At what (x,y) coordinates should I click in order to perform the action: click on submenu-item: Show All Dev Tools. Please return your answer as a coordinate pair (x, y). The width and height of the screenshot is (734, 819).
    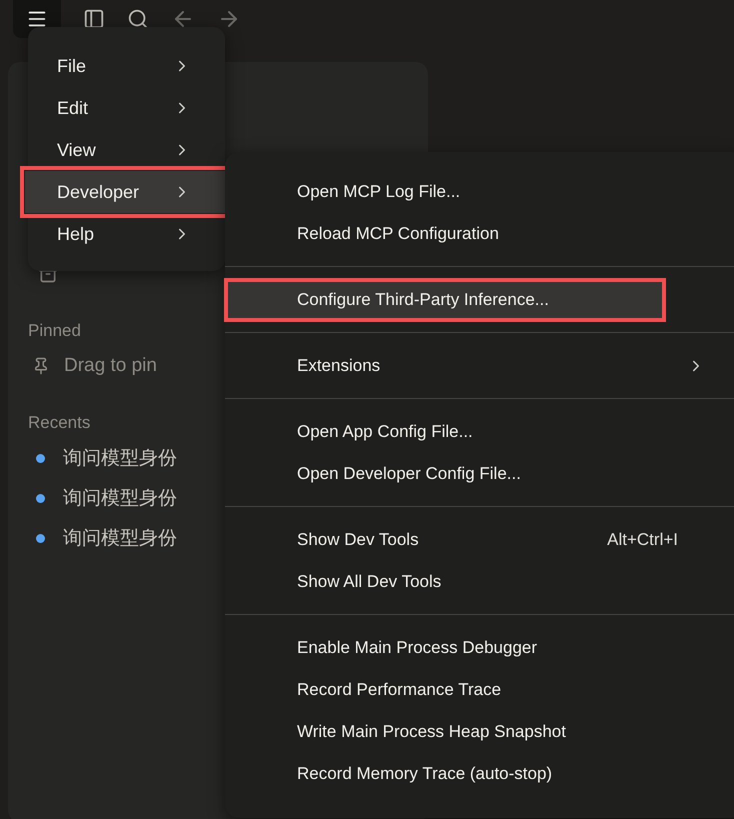
    Looking at the image, I should click on (479, 582).